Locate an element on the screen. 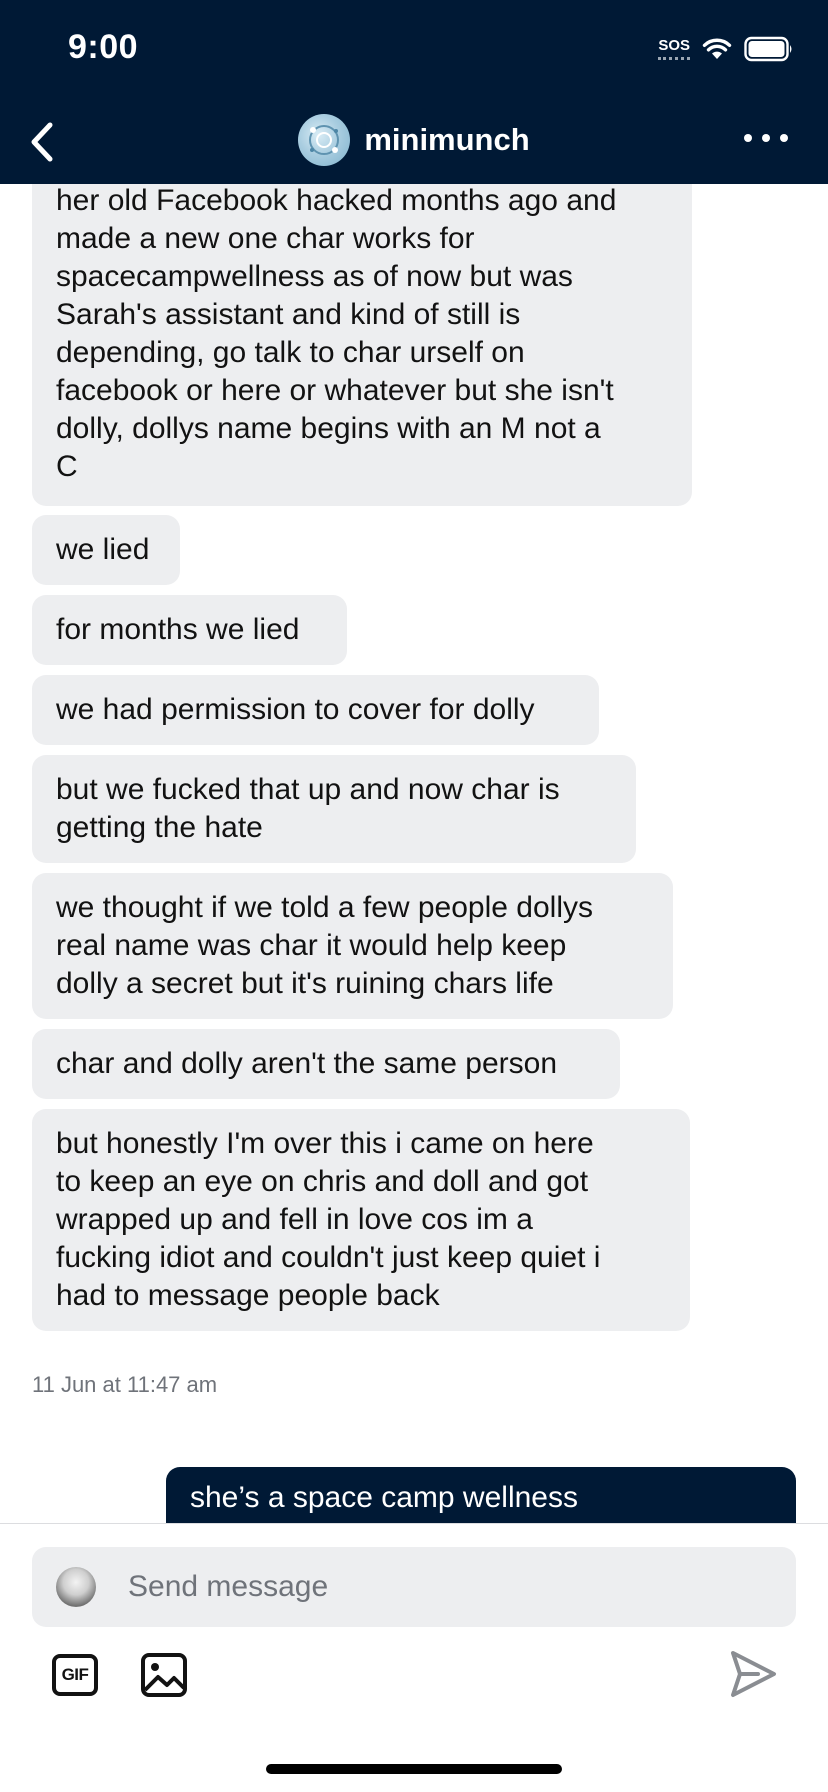 The width and height of the screenshot is (828, 1792). message-text: we lied is located at coordinates (103, 549).